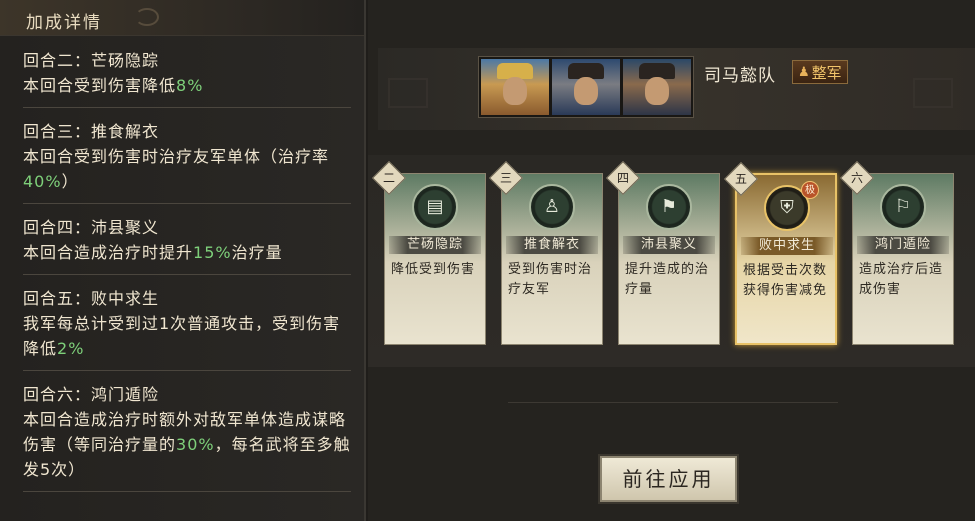 The height and width of the screenshot is (521, 975). What do you see at coordinates (787, 246) in the screenshot?
I see `card-name: 败中求生` at bounding box center [787, 246].